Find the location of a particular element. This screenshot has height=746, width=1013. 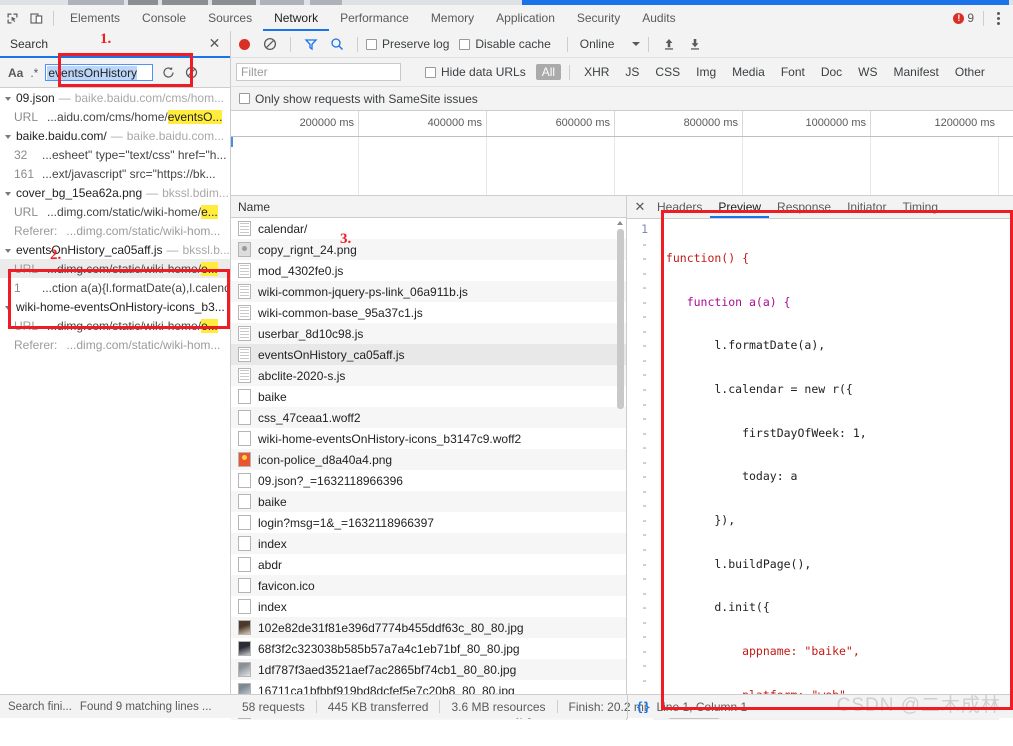

search-magnifier-icon is located at coordinates (337, 44).